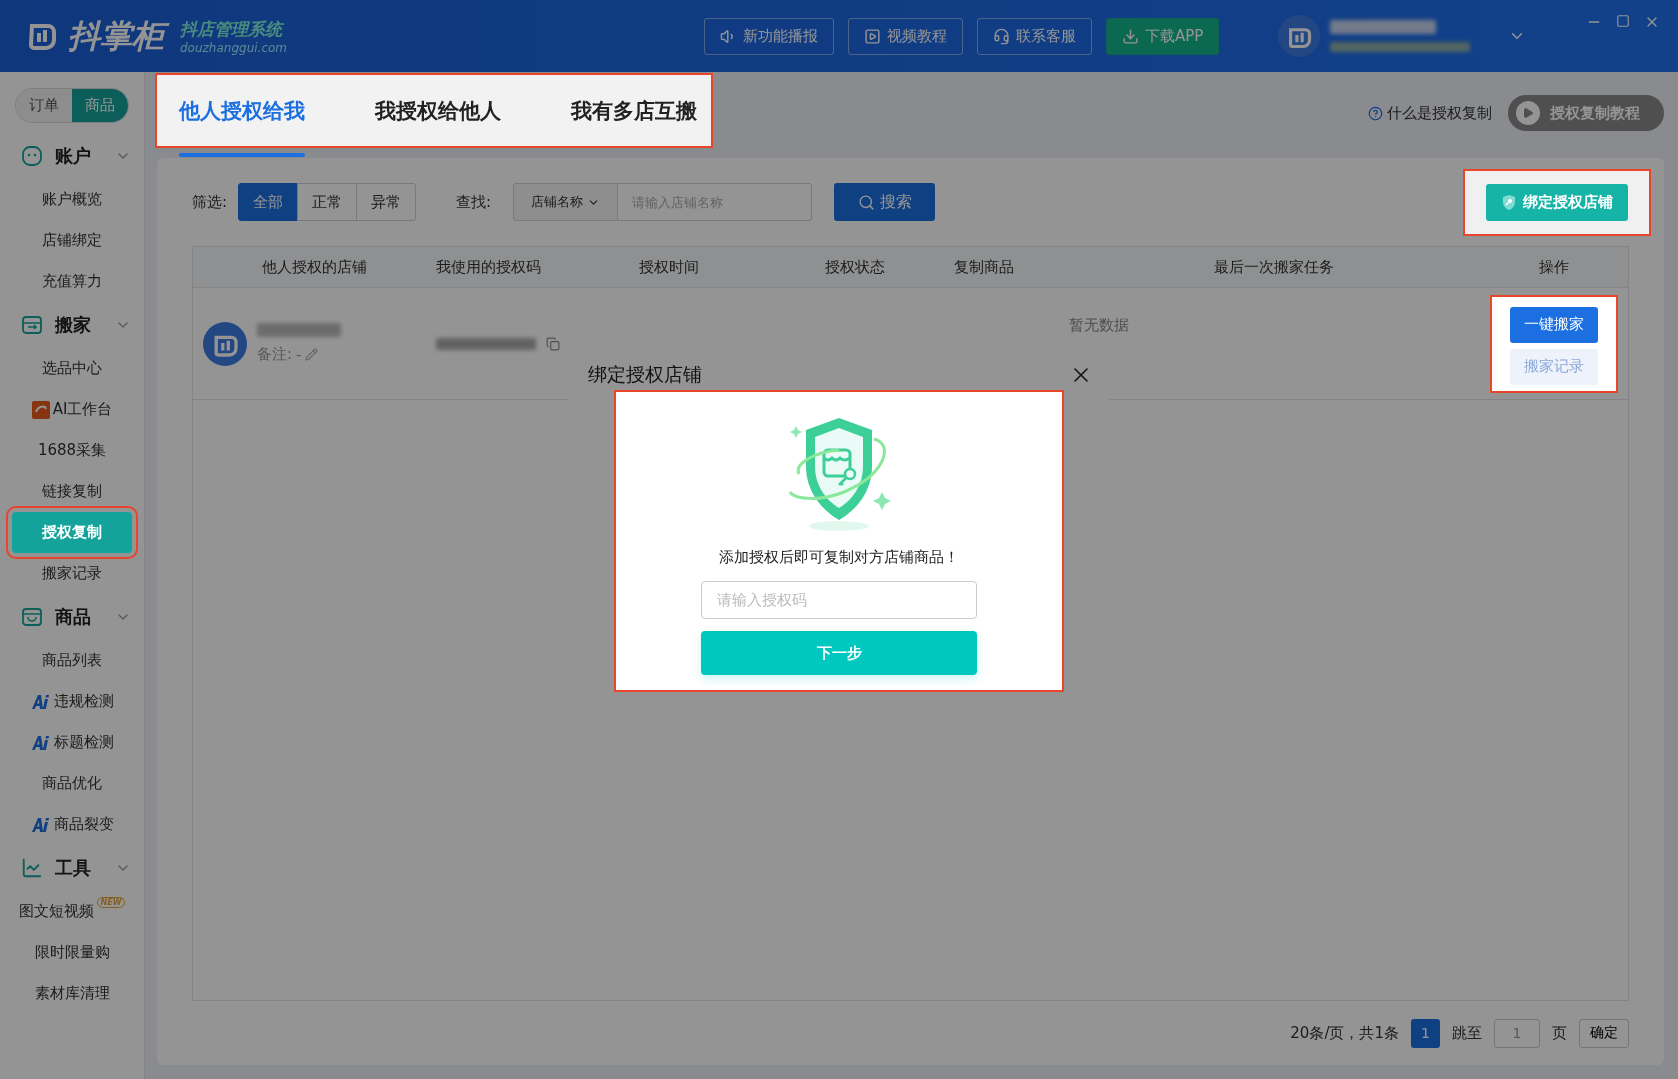  I want to click on menu-item: 素材库清理, so click(72, 993).